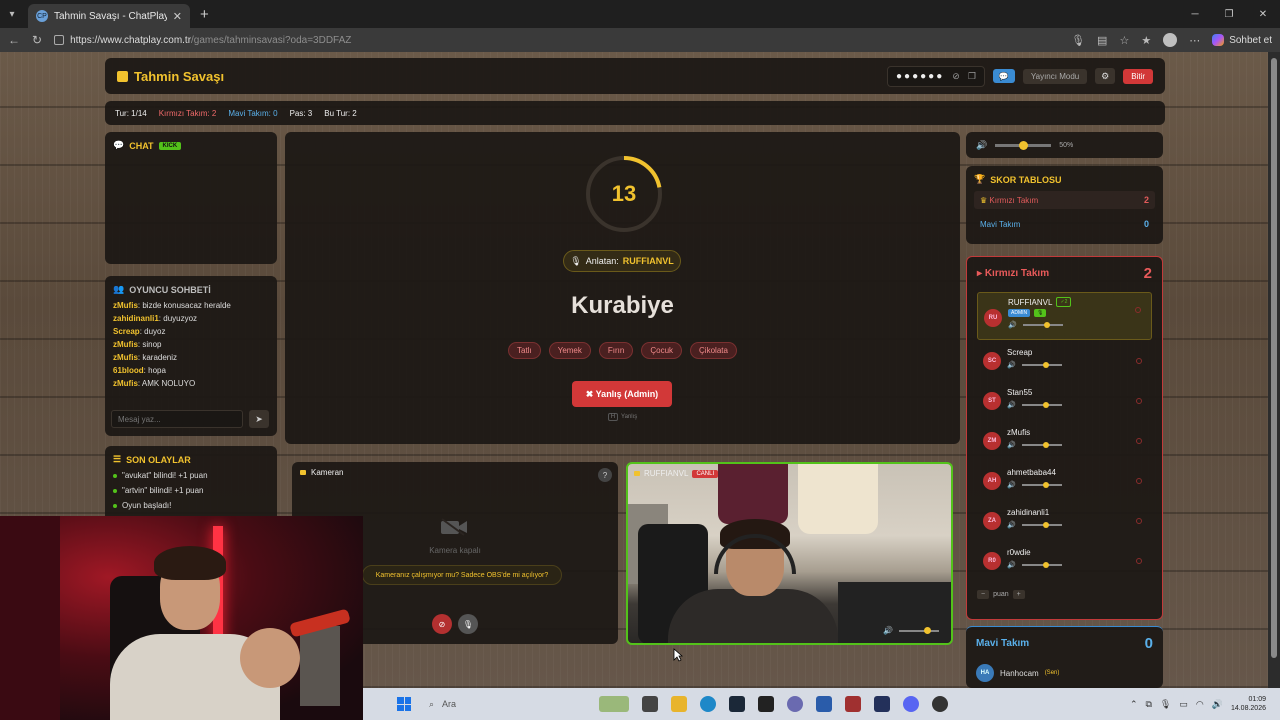  I want to click on favorites-icon: ★, so click(1146, 40).